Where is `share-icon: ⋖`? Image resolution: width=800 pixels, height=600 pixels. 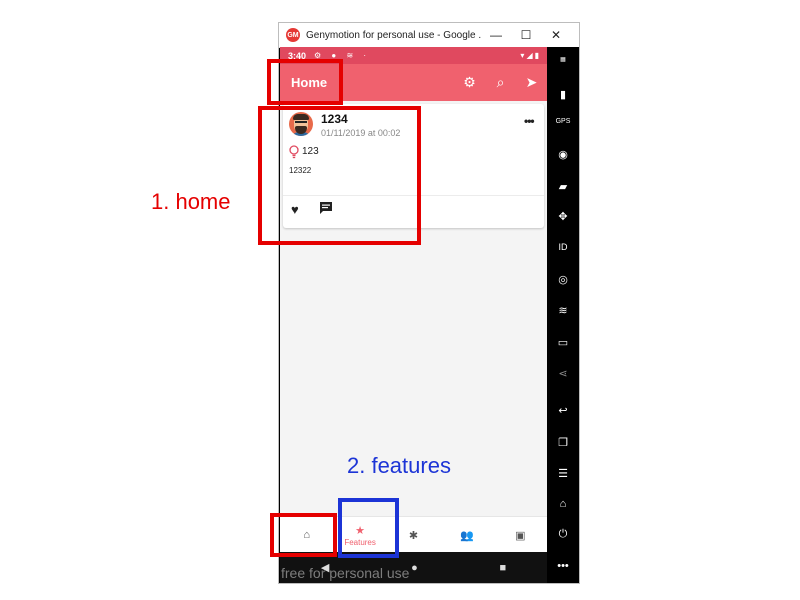 share-icon: ⋖ is located at coordinates (563, 373).